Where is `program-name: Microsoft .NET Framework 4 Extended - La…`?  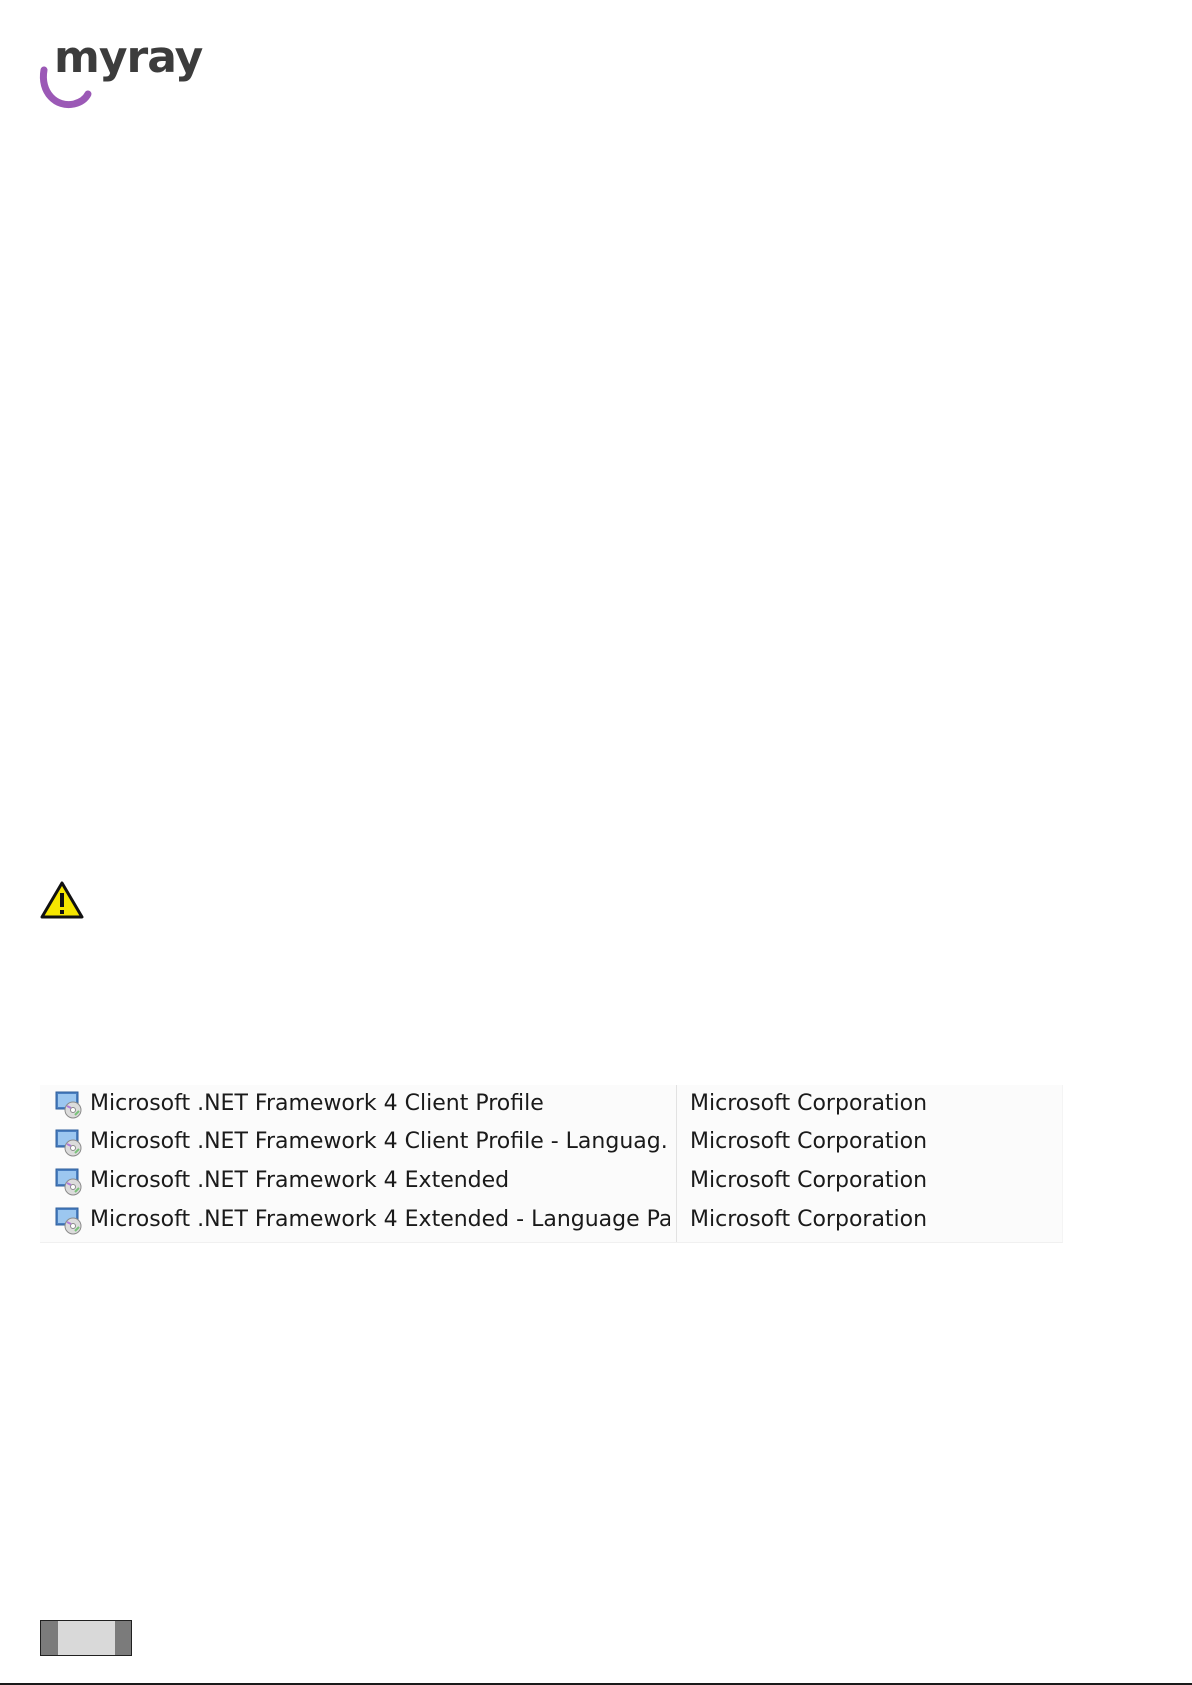 program-name: Microsoft .NET Framework 4 Extended - La… is located at coordinates (380, 1219).